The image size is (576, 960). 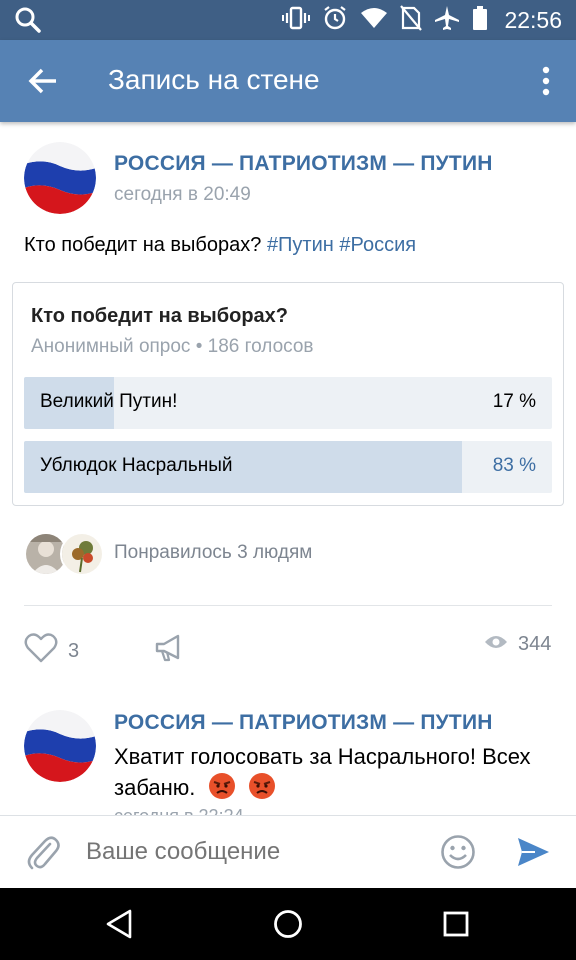 I want to click on megaphone-icon, so click(x=170, y=651).